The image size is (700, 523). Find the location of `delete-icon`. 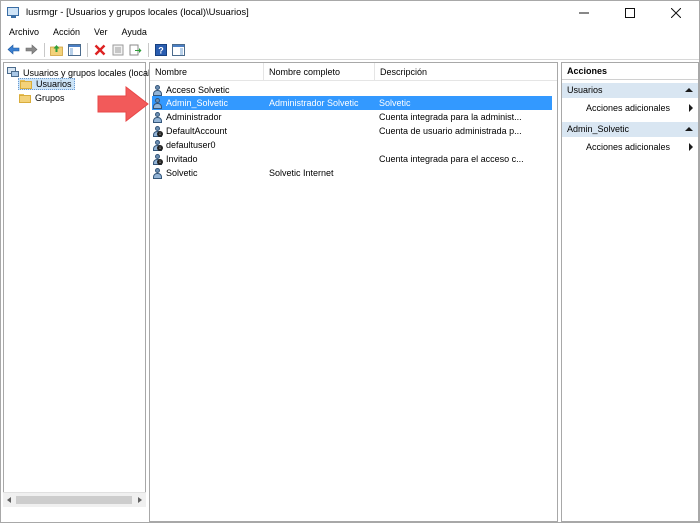

delete-icon is located at coordinates (99, 49).